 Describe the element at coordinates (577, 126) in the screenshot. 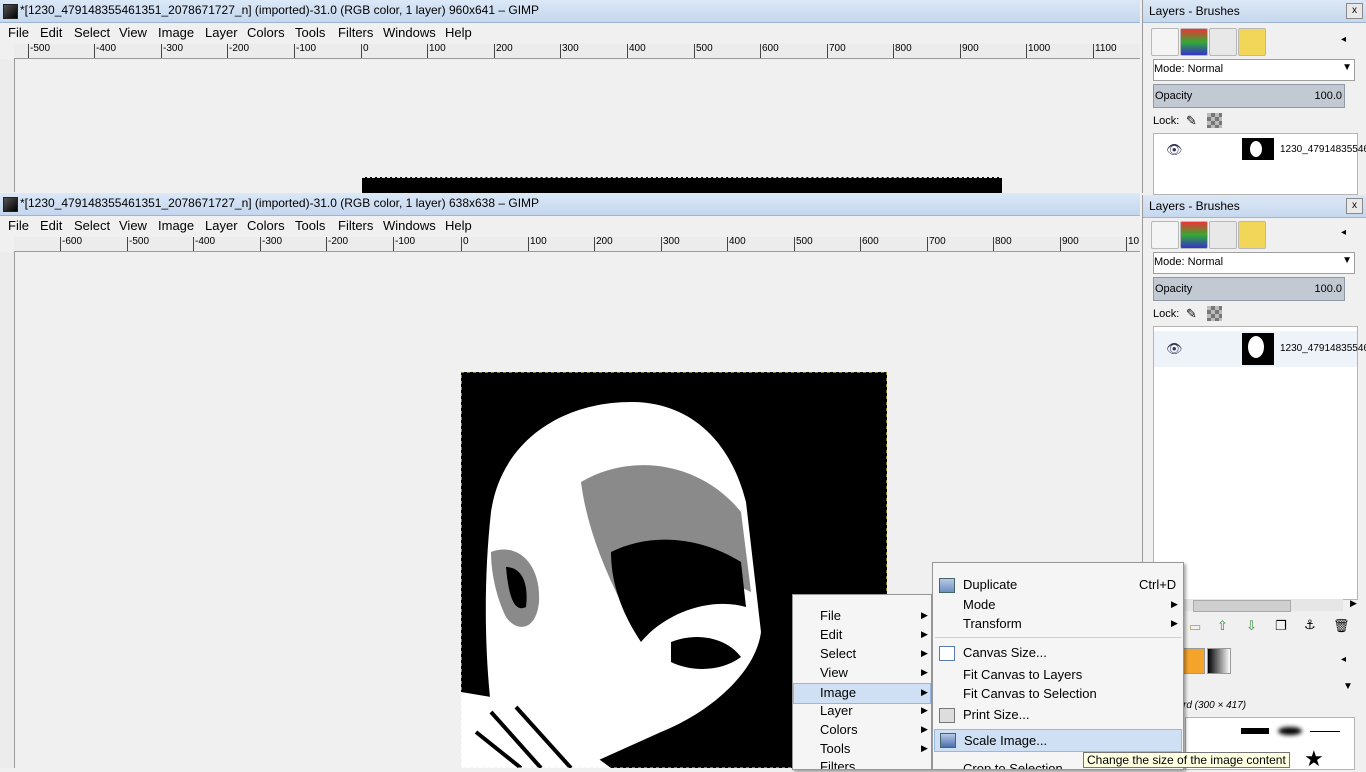

I see `window1-canvas` at that location.